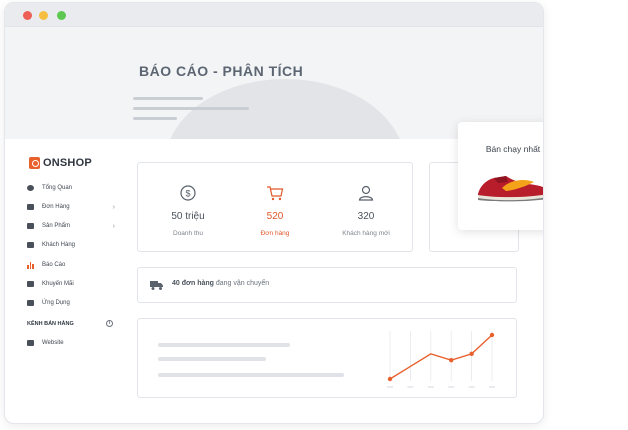 The width and height of the screenshot is (628, 430). What do you see at coordinates (70, 323) in the screenshot?
I see `sales-channels-heading: KÊNH BÁN HÀNG i` at bounding box center [70, 323].